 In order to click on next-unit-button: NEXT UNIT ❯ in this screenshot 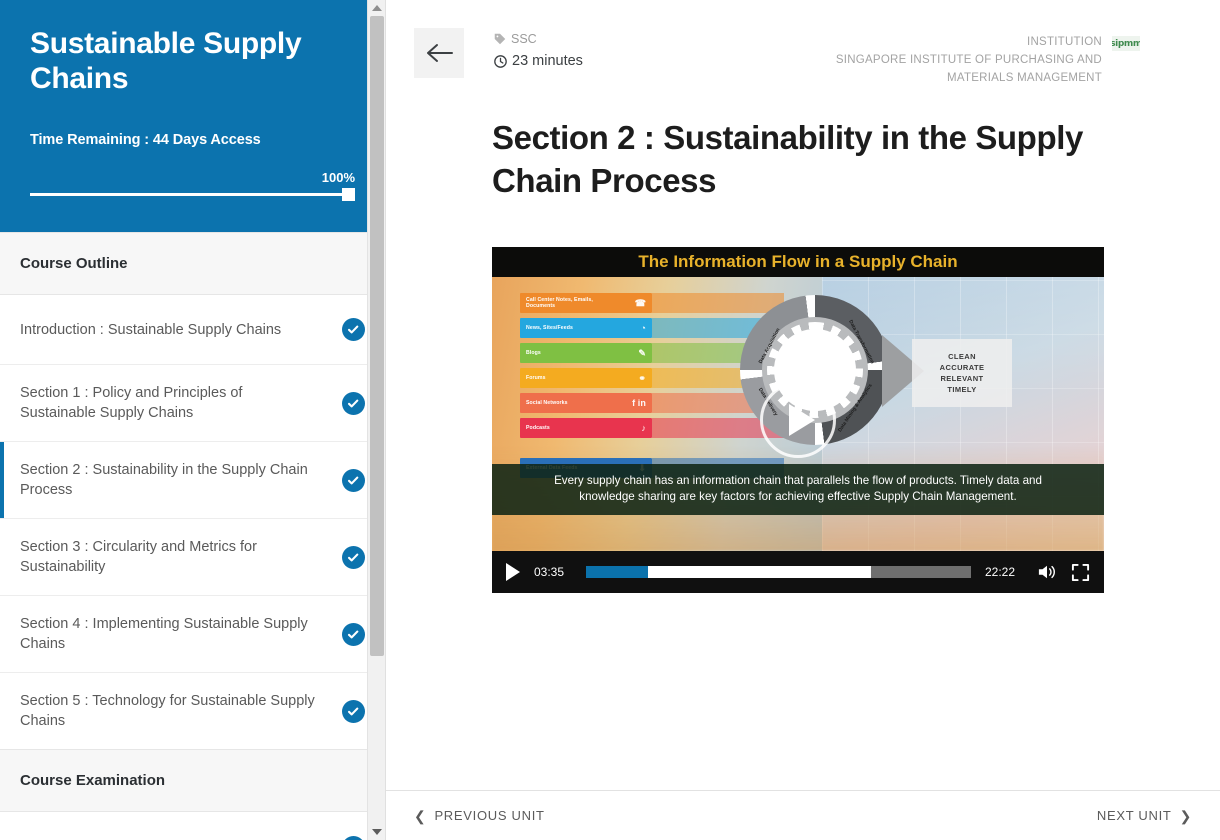, I will do `click(1144, 815)`.